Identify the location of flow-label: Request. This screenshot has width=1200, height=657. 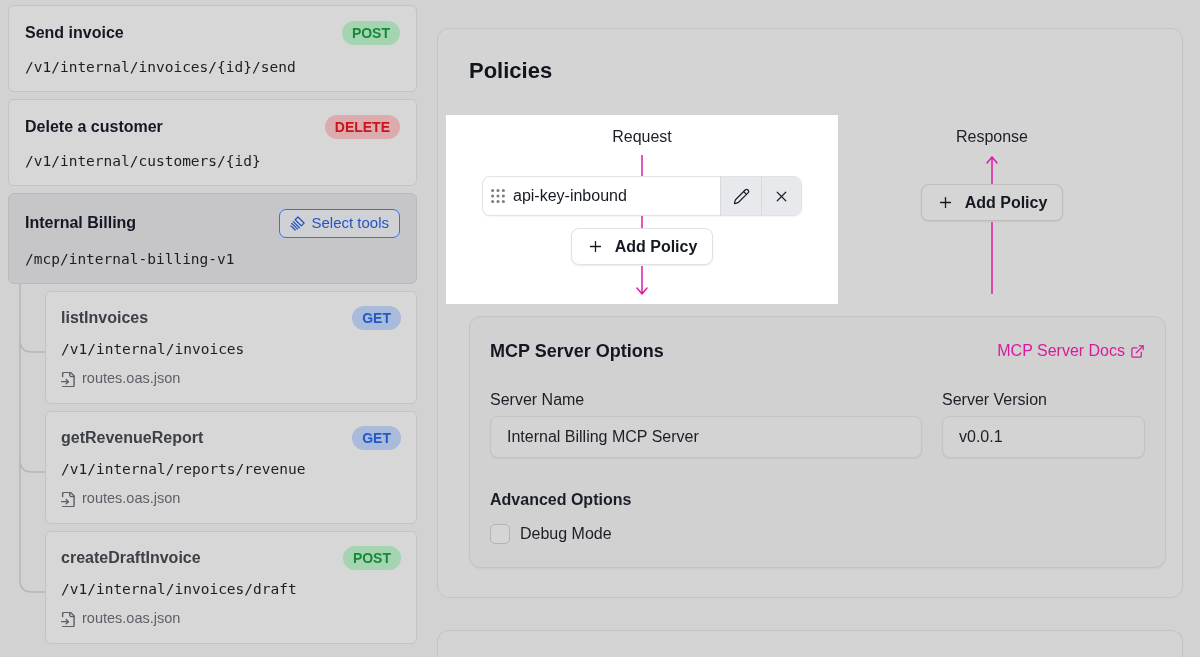
(642, 137).